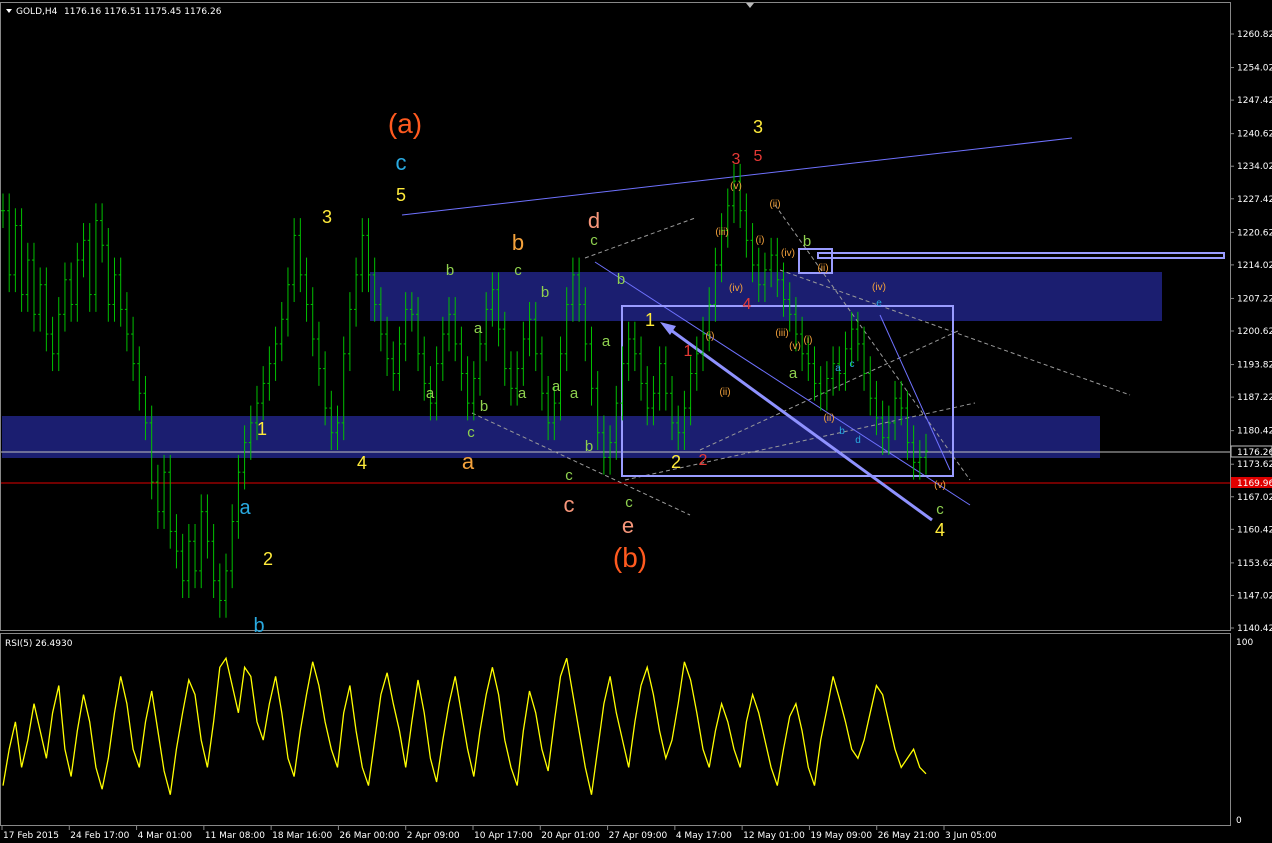 This screenshot has width=1272, height=843. I want to click on time-tick-label: 26 May 21:00, so click(909, 836).